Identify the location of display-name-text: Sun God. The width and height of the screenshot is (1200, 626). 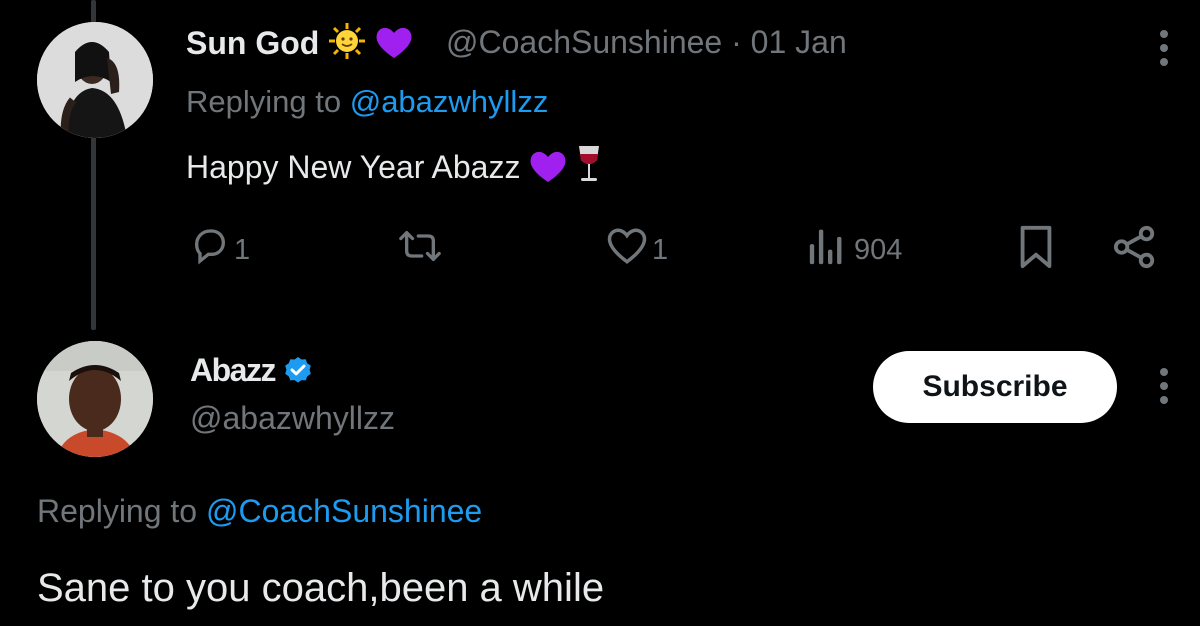
(252, 43).